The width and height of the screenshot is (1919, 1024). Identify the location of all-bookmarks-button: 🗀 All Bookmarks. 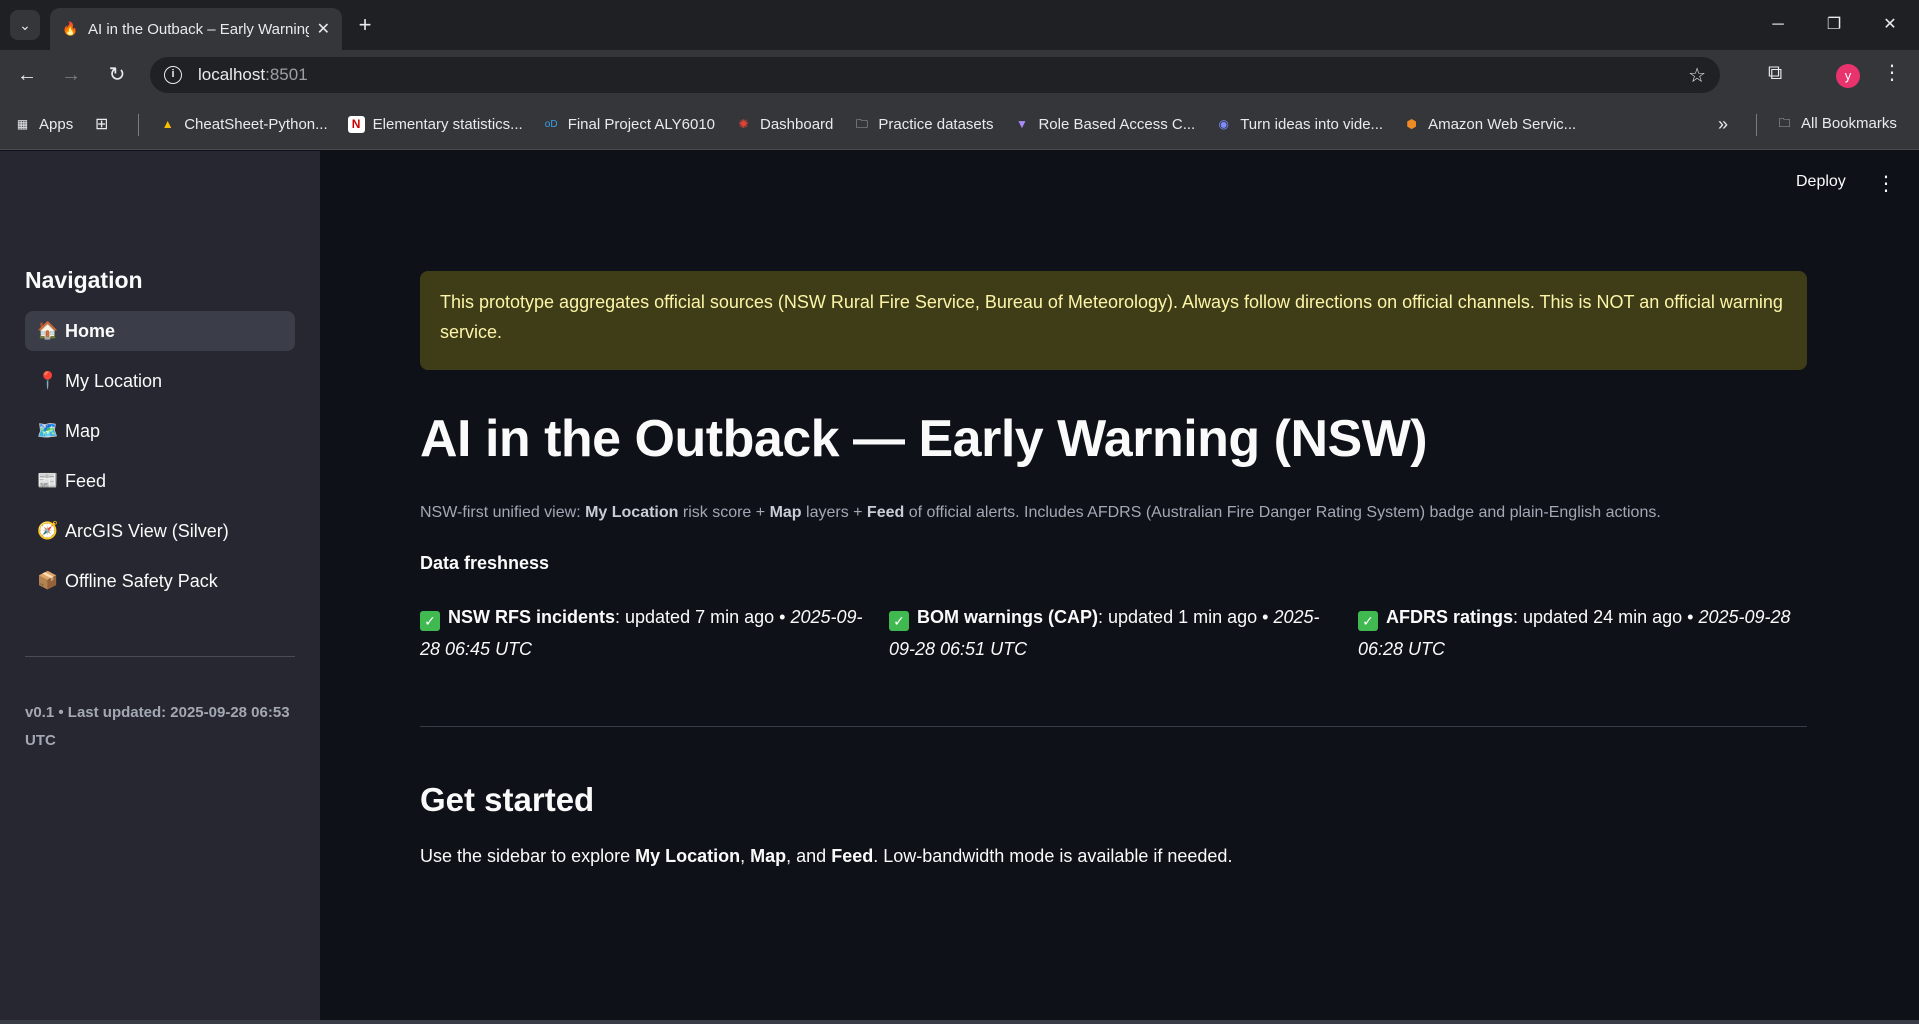
(1836, 123).